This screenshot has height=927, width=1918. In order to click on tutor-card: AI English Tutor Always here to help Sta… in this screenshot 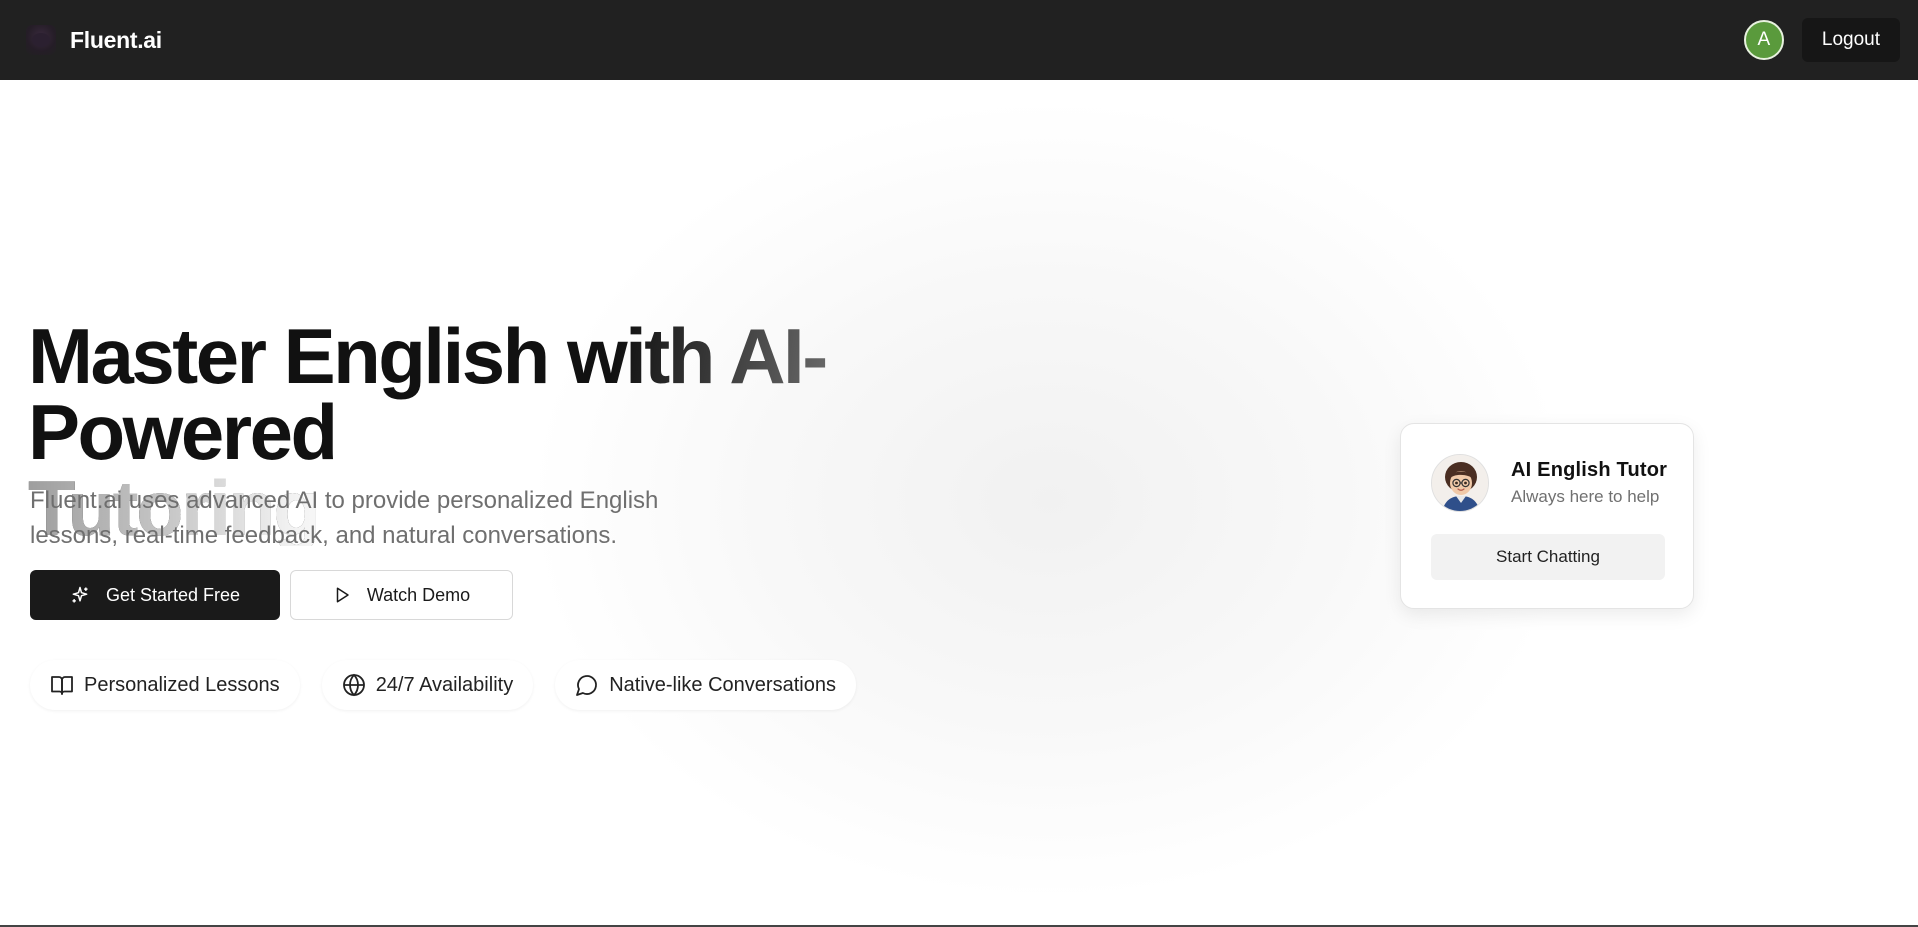, I will do `click(1547, 516)`.